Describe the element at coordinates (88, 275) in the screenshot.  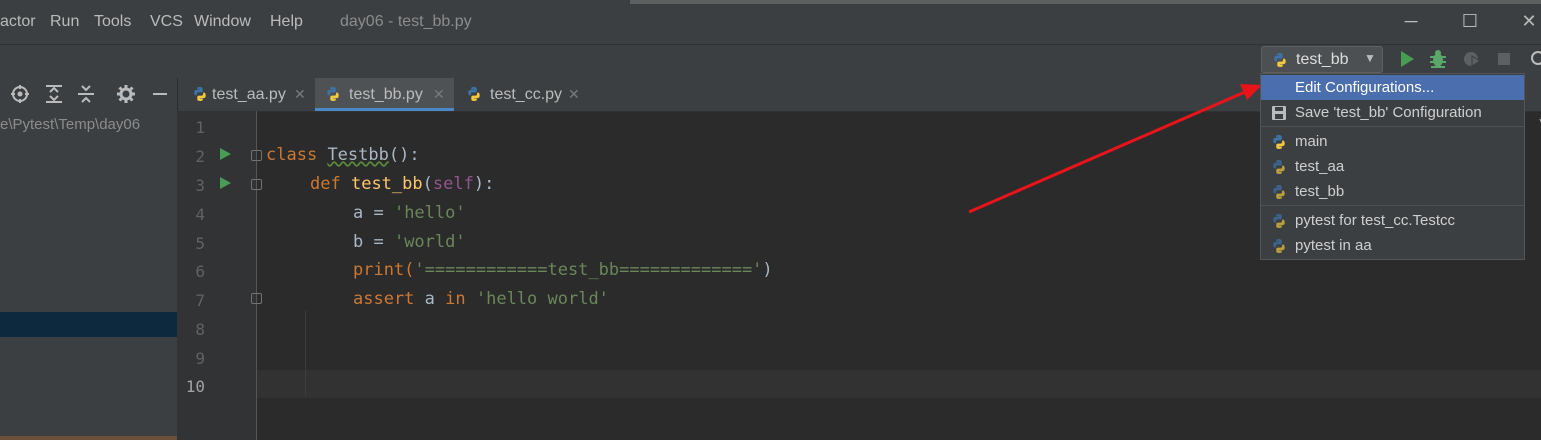
I see `project-panel` at that location.